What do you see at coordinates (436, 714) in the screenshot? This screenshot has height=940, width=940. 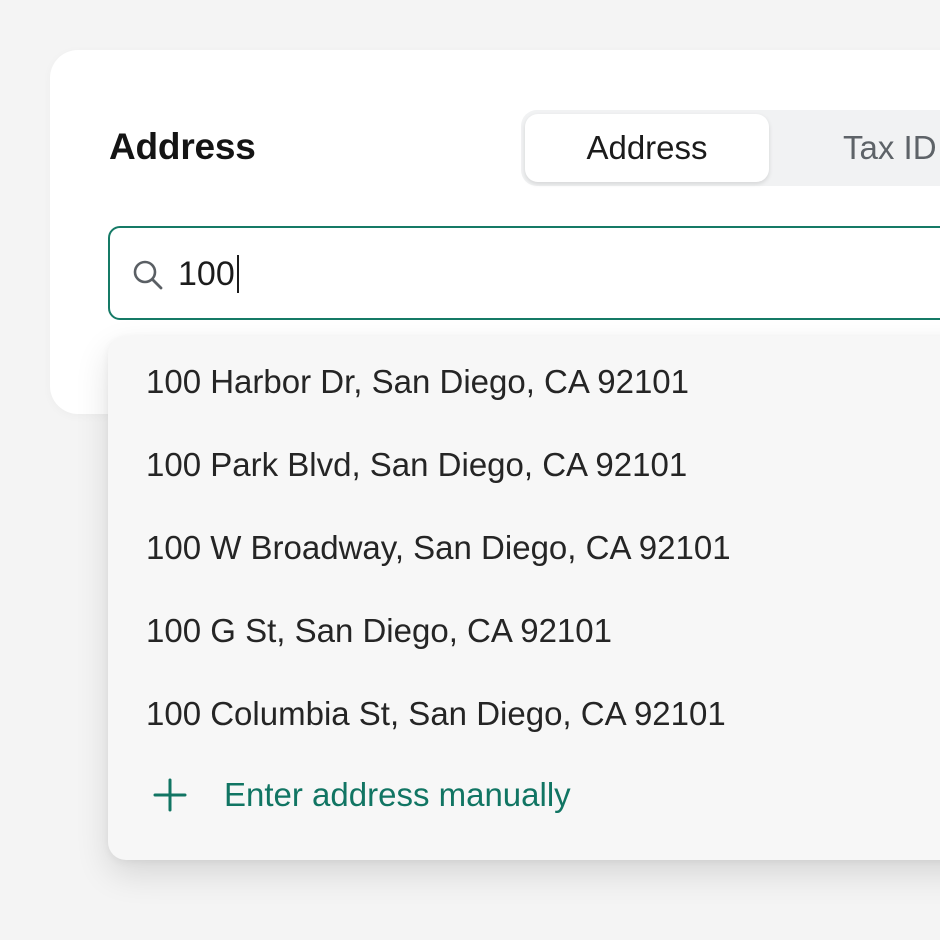 I see `suggestion-item: 100 Columbia St, San Diego, CA 92101` at bounding box center [436, 714].